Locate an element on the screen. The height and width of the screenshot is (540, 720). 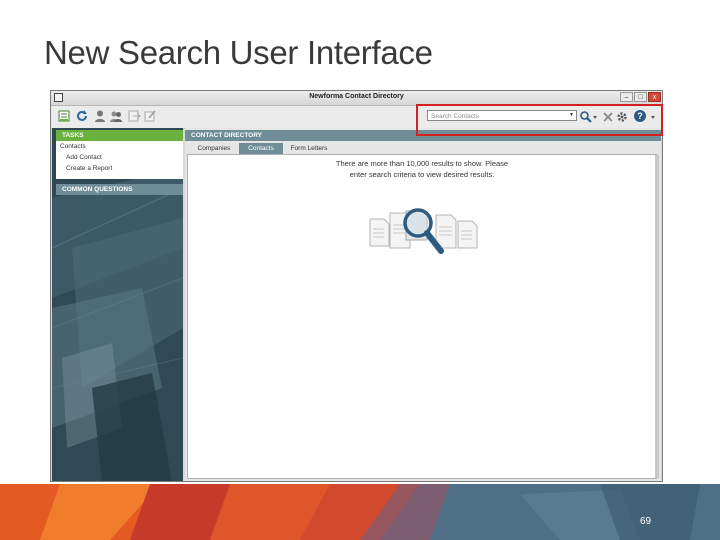
tasks-header: TASKS is located at coordinates (119, 135).